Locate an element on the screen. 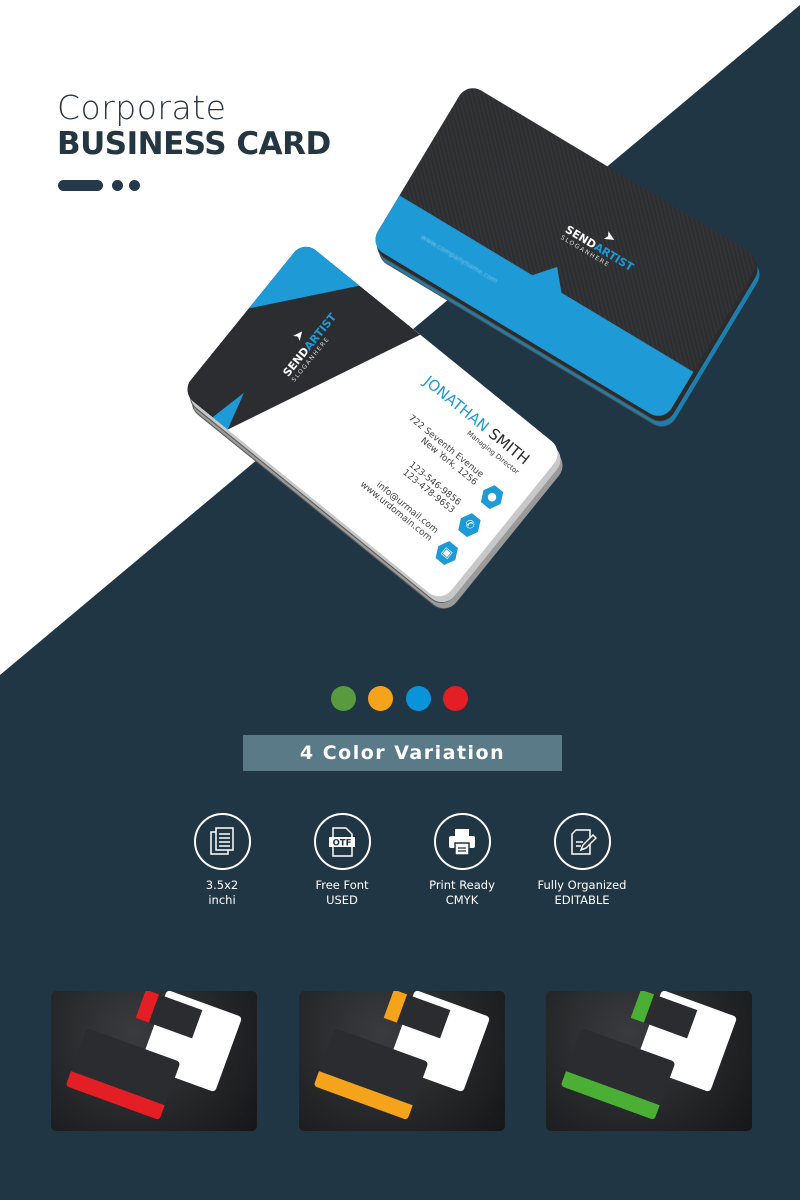  feature-sublabel: CMYK is located at coordinates (462, 900).